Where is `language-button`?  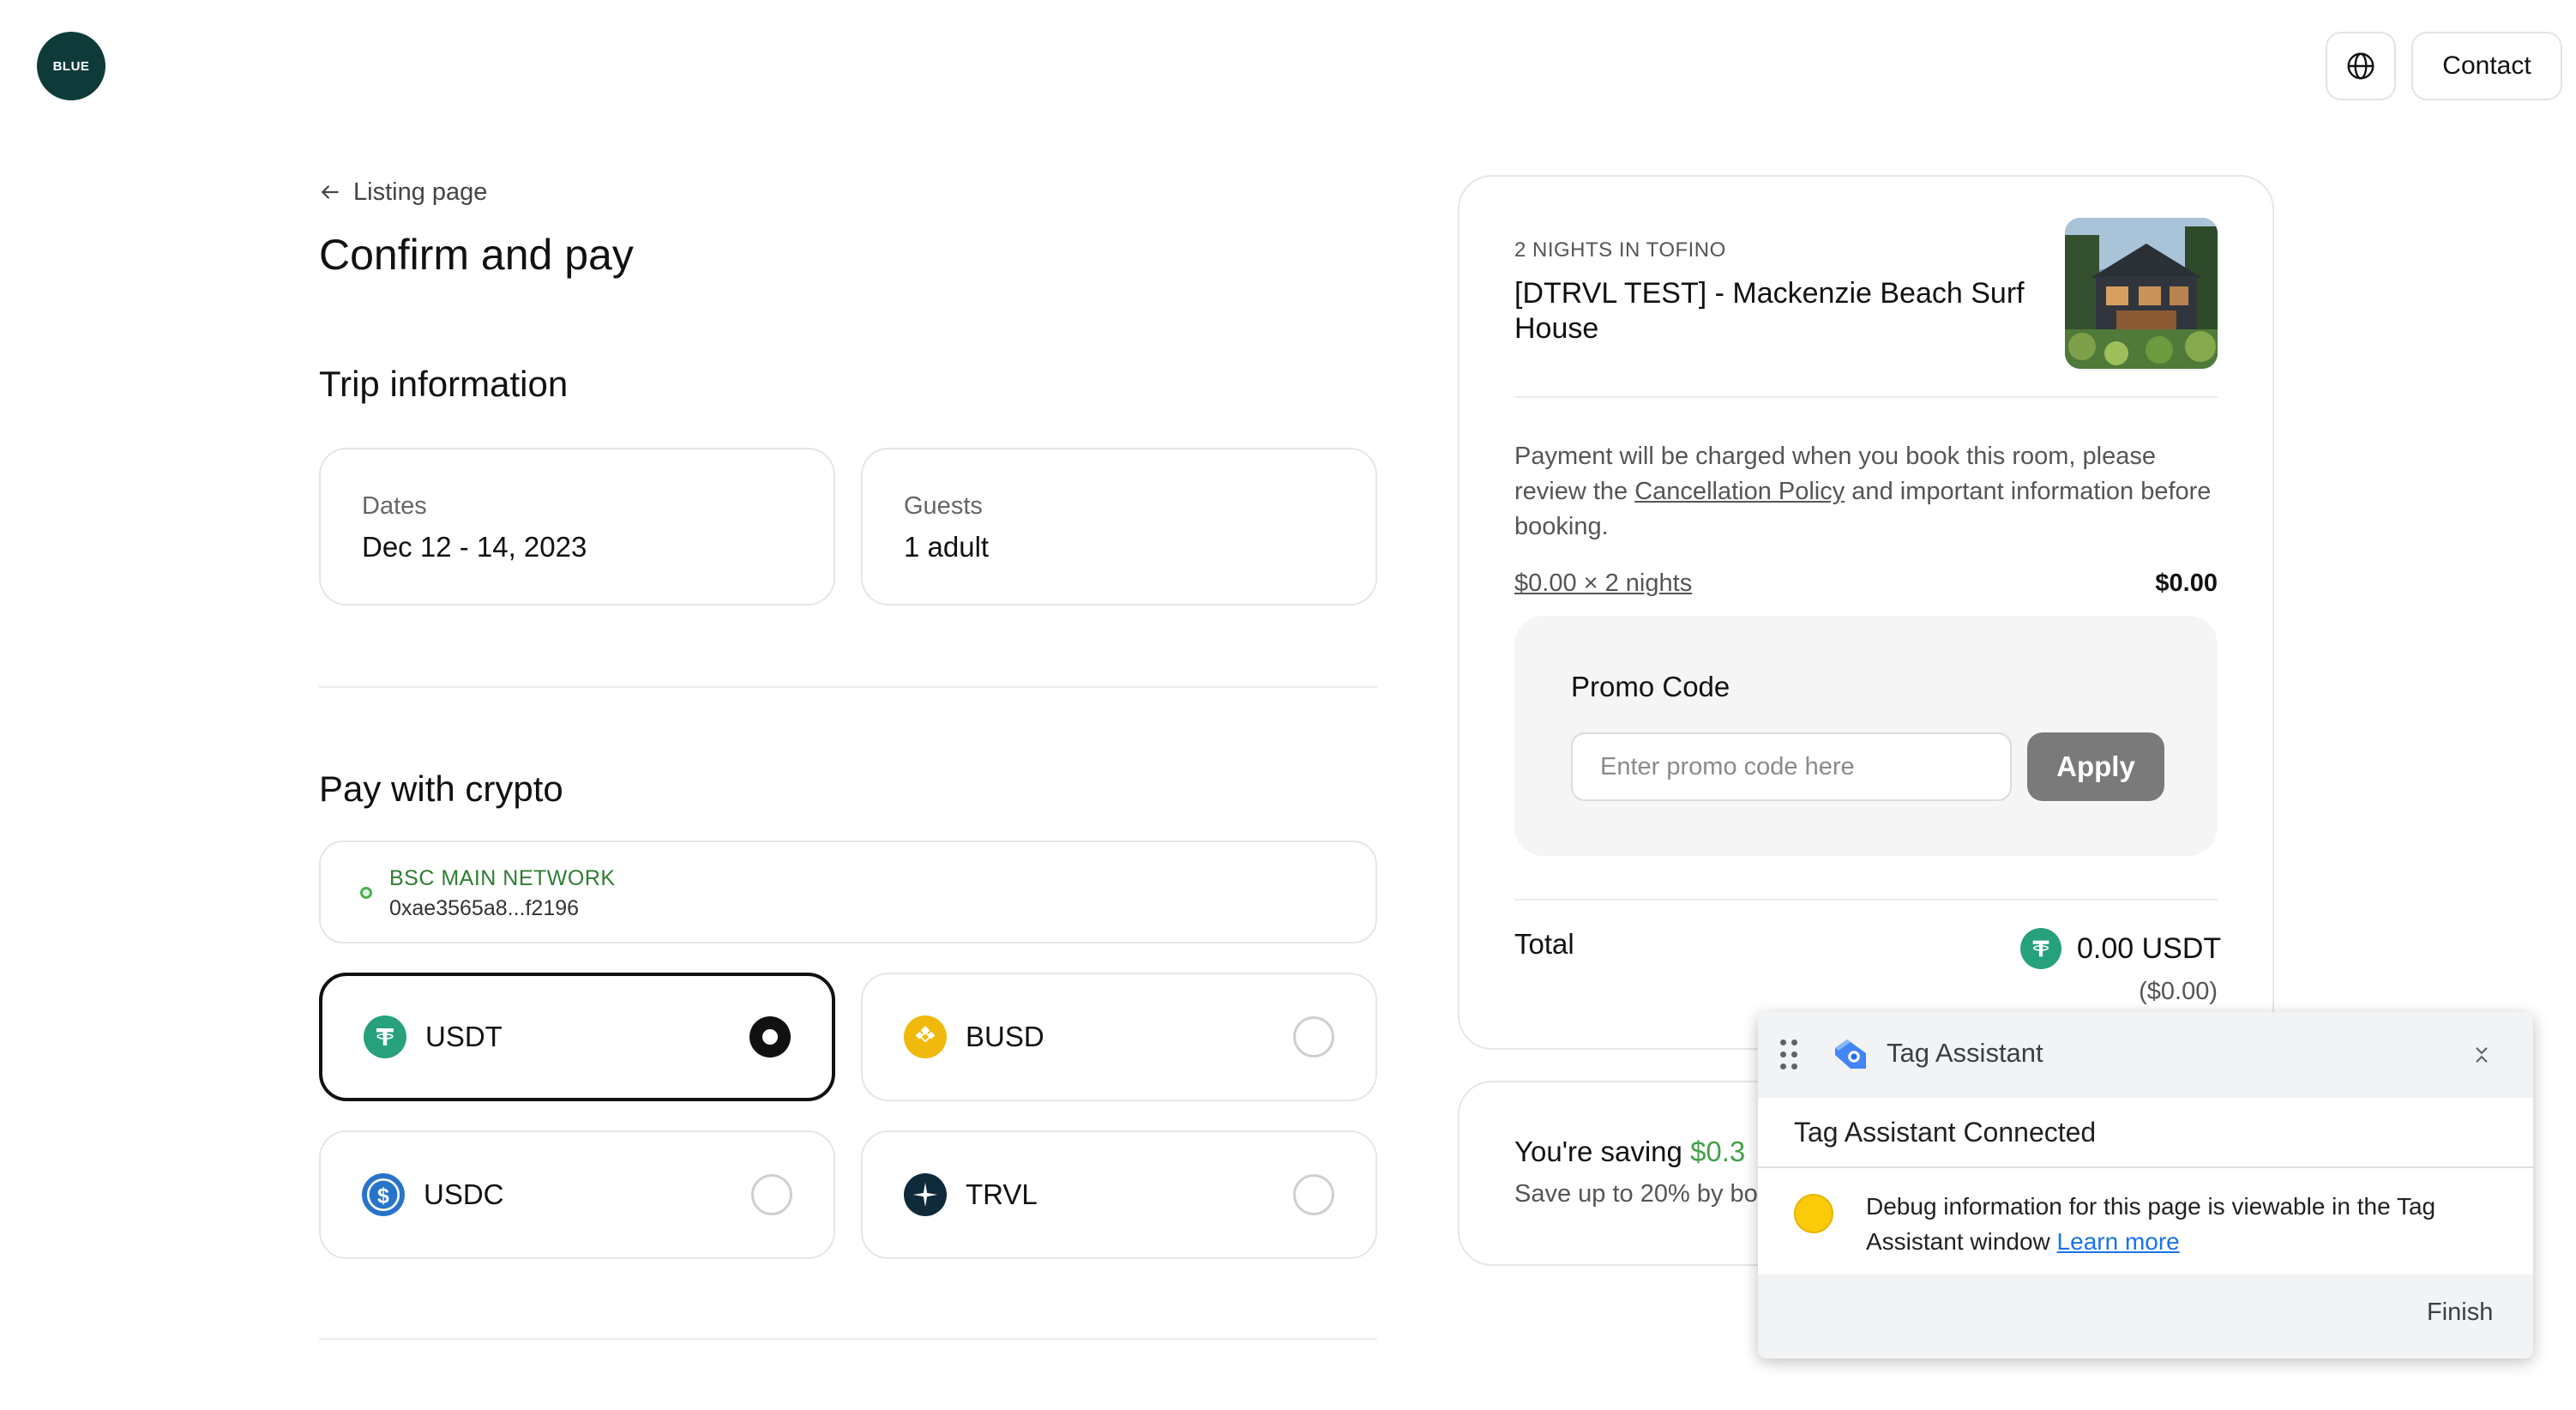
language-button is located at coordinates (2361, 66).